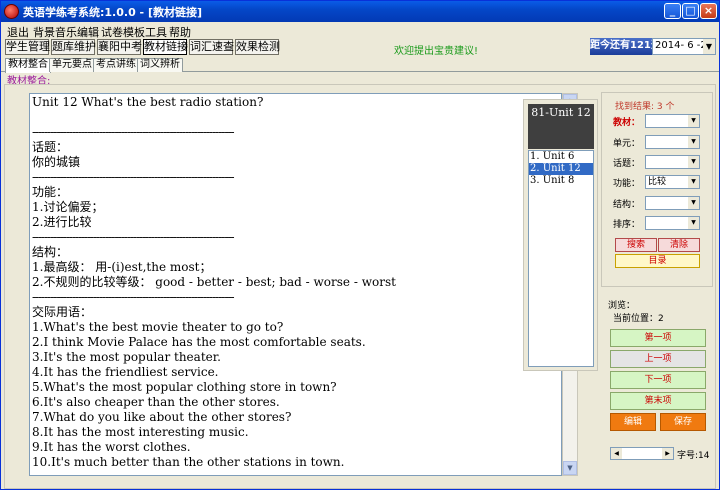 The height and width of the screenshot is (490, 720). Describe the element at coordinates (88, 32) in the screenshot. I see `menu-edit: 编辑` at that location.